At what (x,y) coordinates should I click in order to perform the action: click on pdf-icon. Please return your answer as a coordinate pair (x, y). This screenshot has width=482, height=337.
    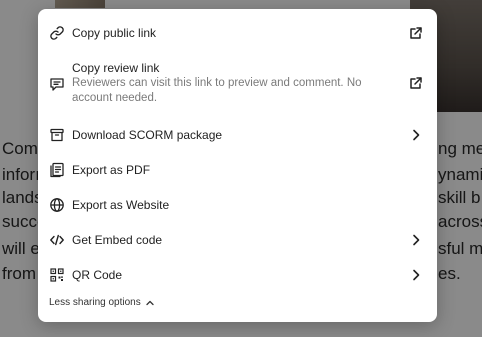
    Looking at the image, I should click on (57, 170).